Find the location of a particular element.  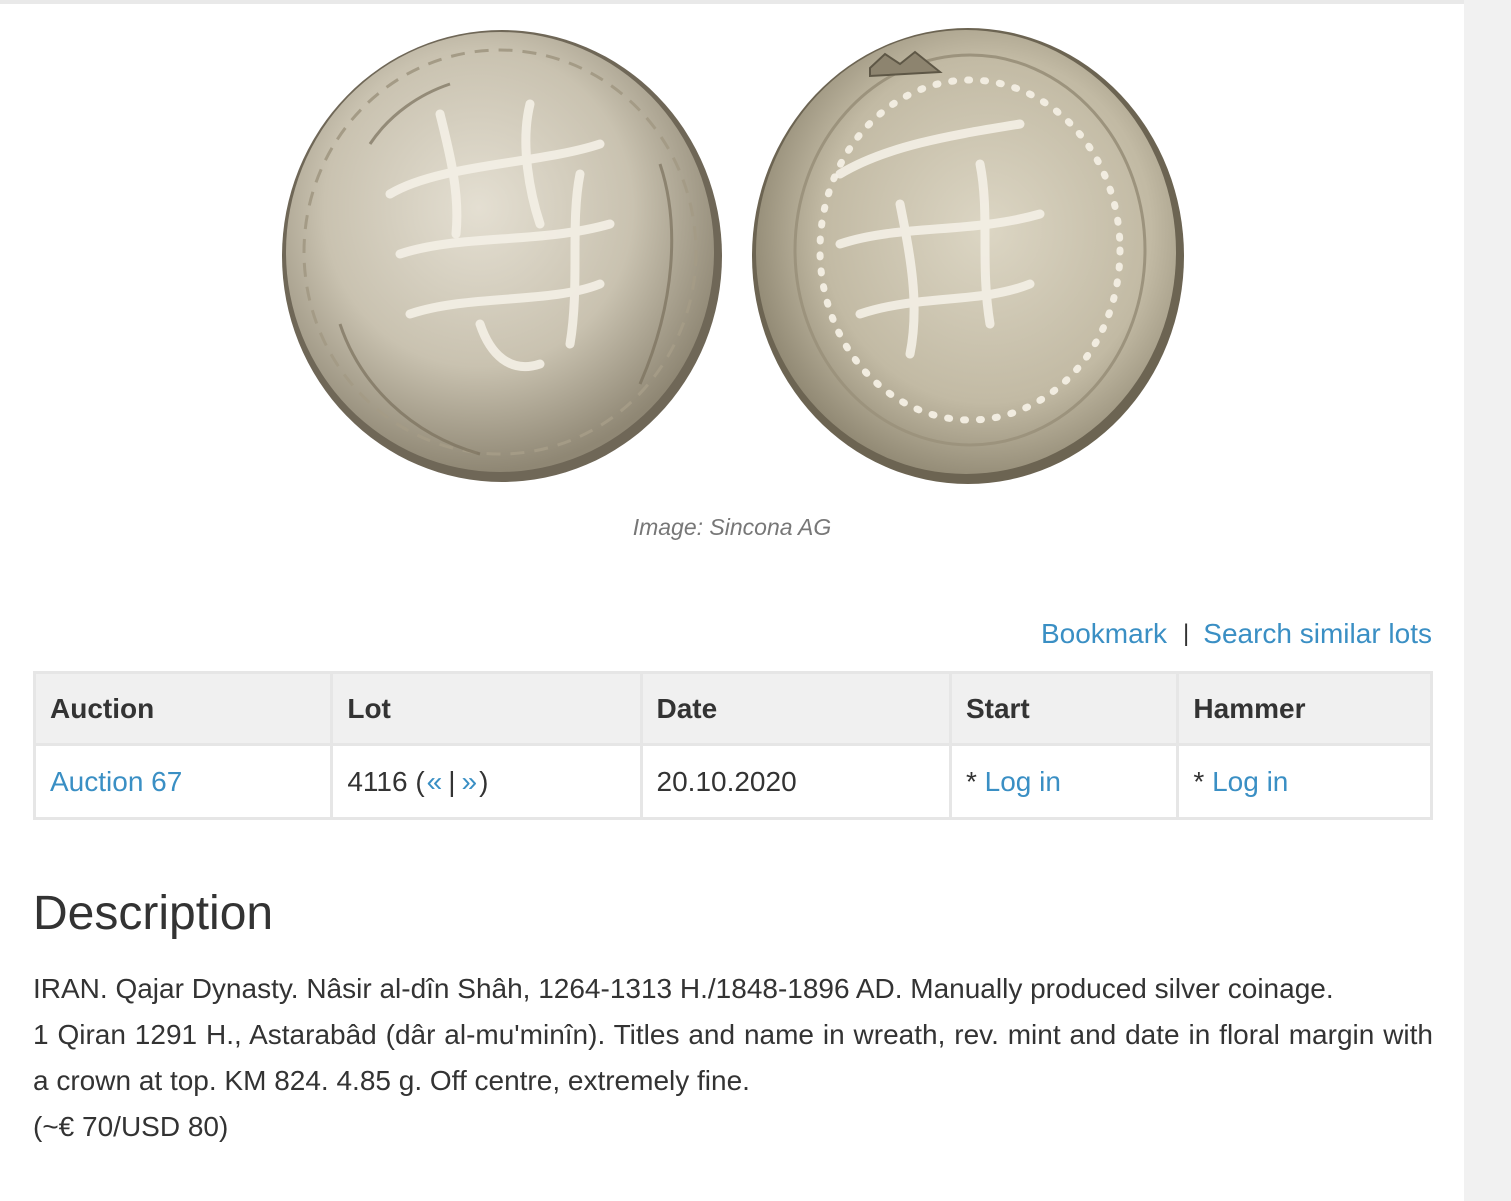

hammer-login-link: Log in is located at coordinates (1250, 781).